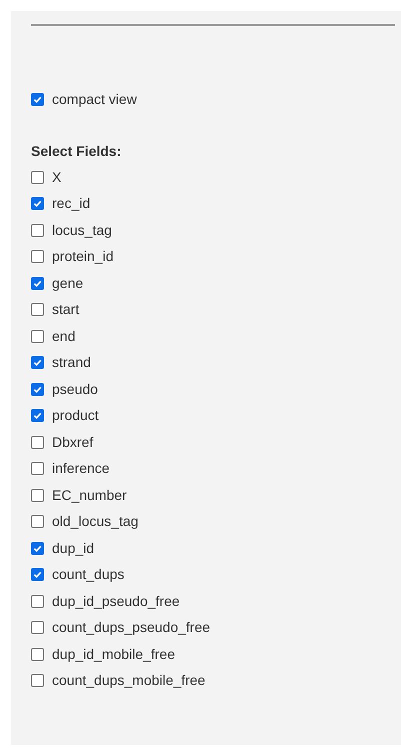  Describe the element at coordinates (81, 468) in the screenshot. I see `field-label: inference` at that location.